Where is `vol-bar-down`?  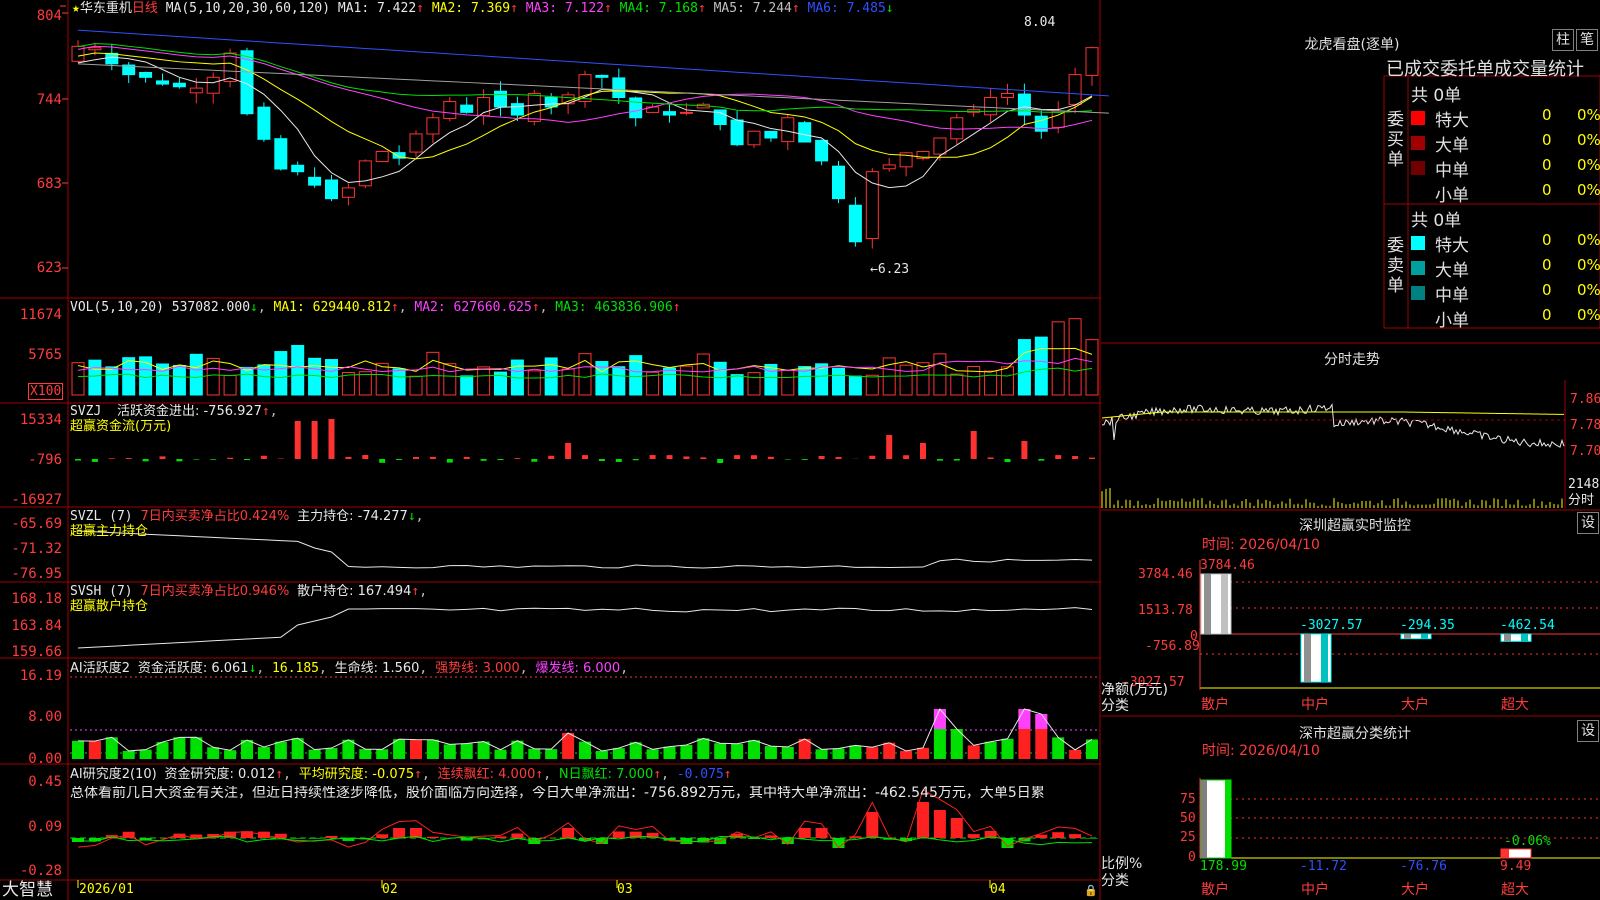
vol-bar-down is located at coordinates (247, 381).